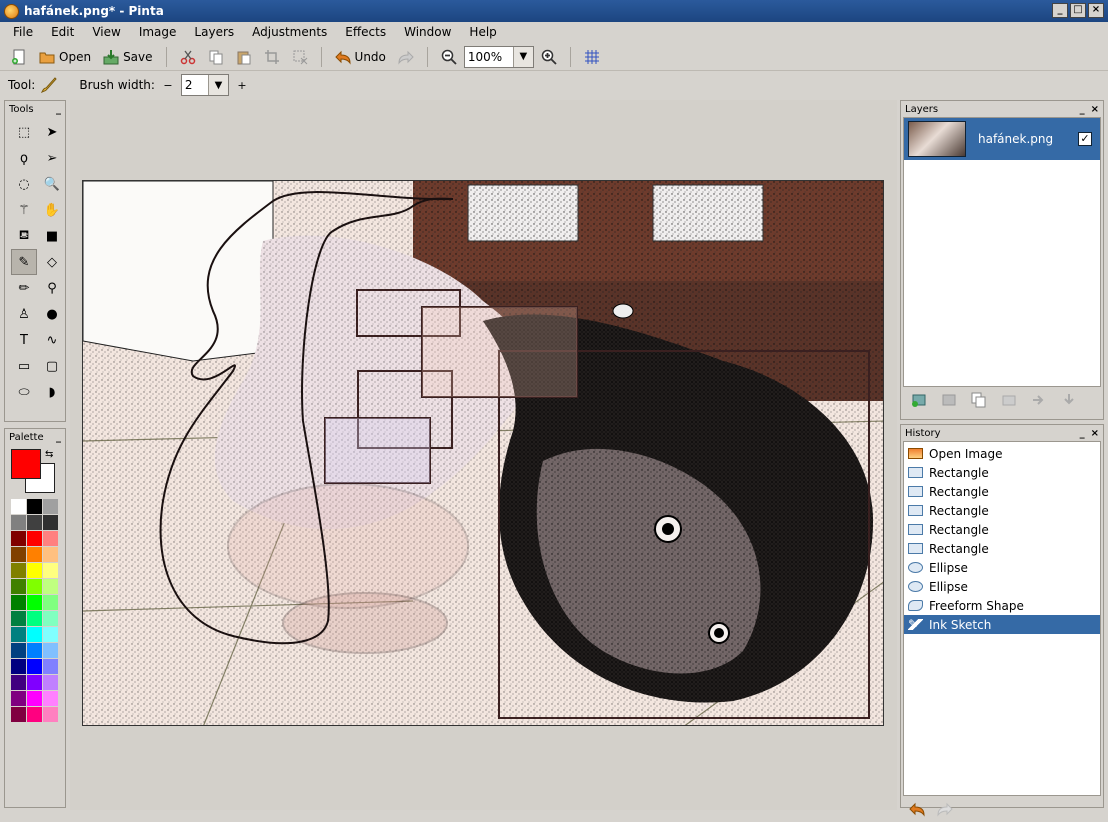  Describe the element at coordinates (188, 57) in the screenshot. I see `cut-button` at that location.